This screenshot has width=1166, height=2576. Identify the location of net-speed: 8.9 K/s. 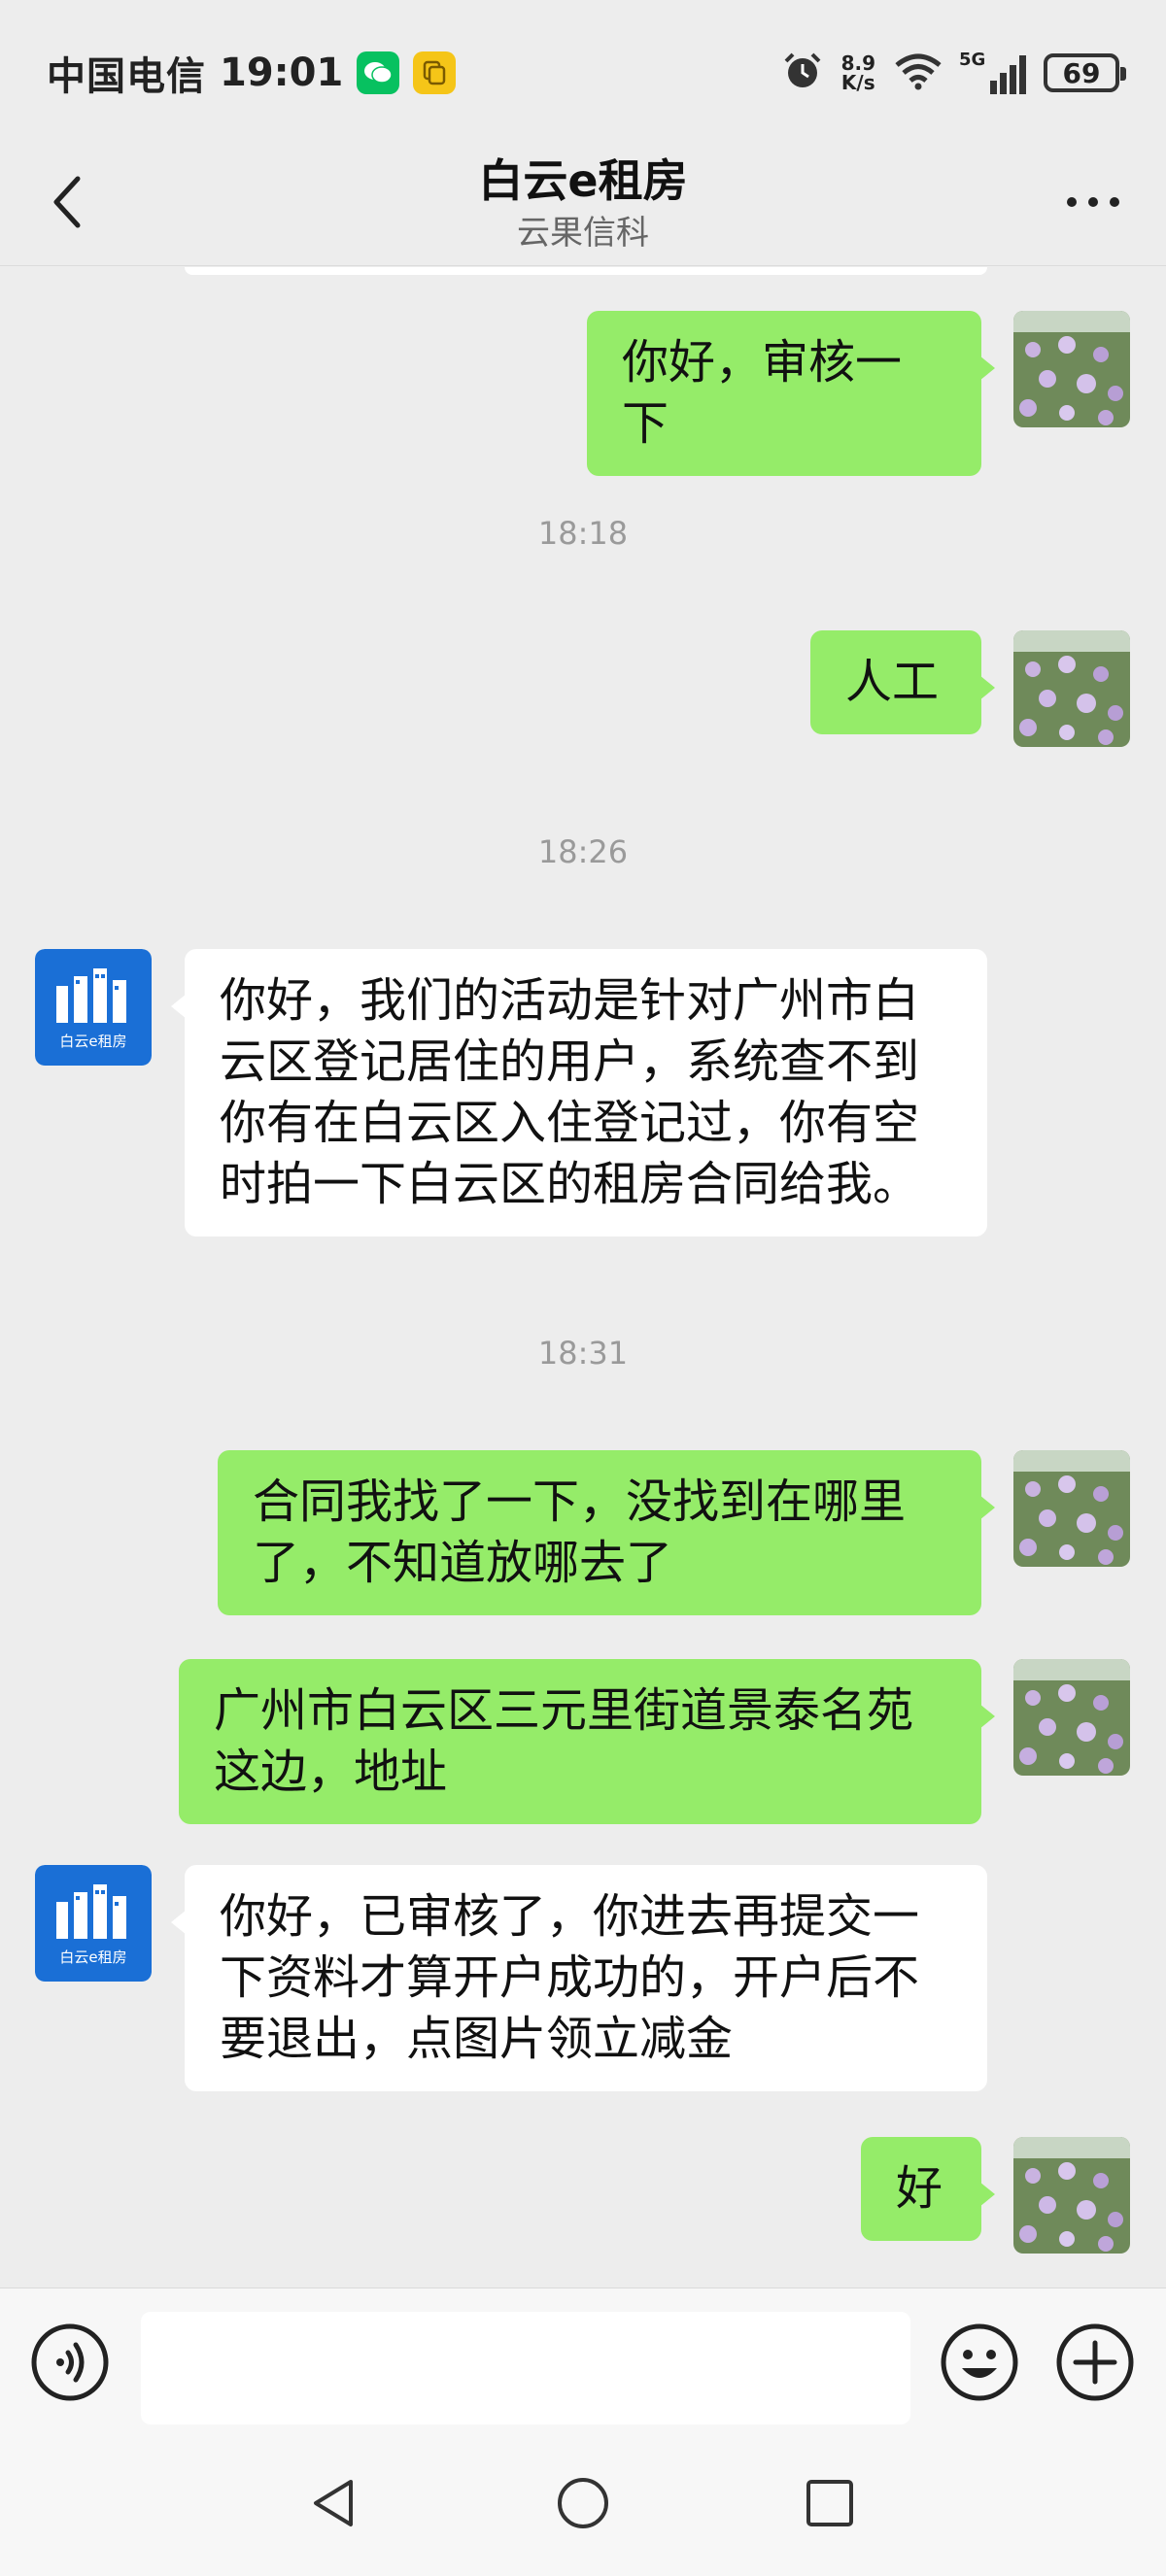
(857, 72).